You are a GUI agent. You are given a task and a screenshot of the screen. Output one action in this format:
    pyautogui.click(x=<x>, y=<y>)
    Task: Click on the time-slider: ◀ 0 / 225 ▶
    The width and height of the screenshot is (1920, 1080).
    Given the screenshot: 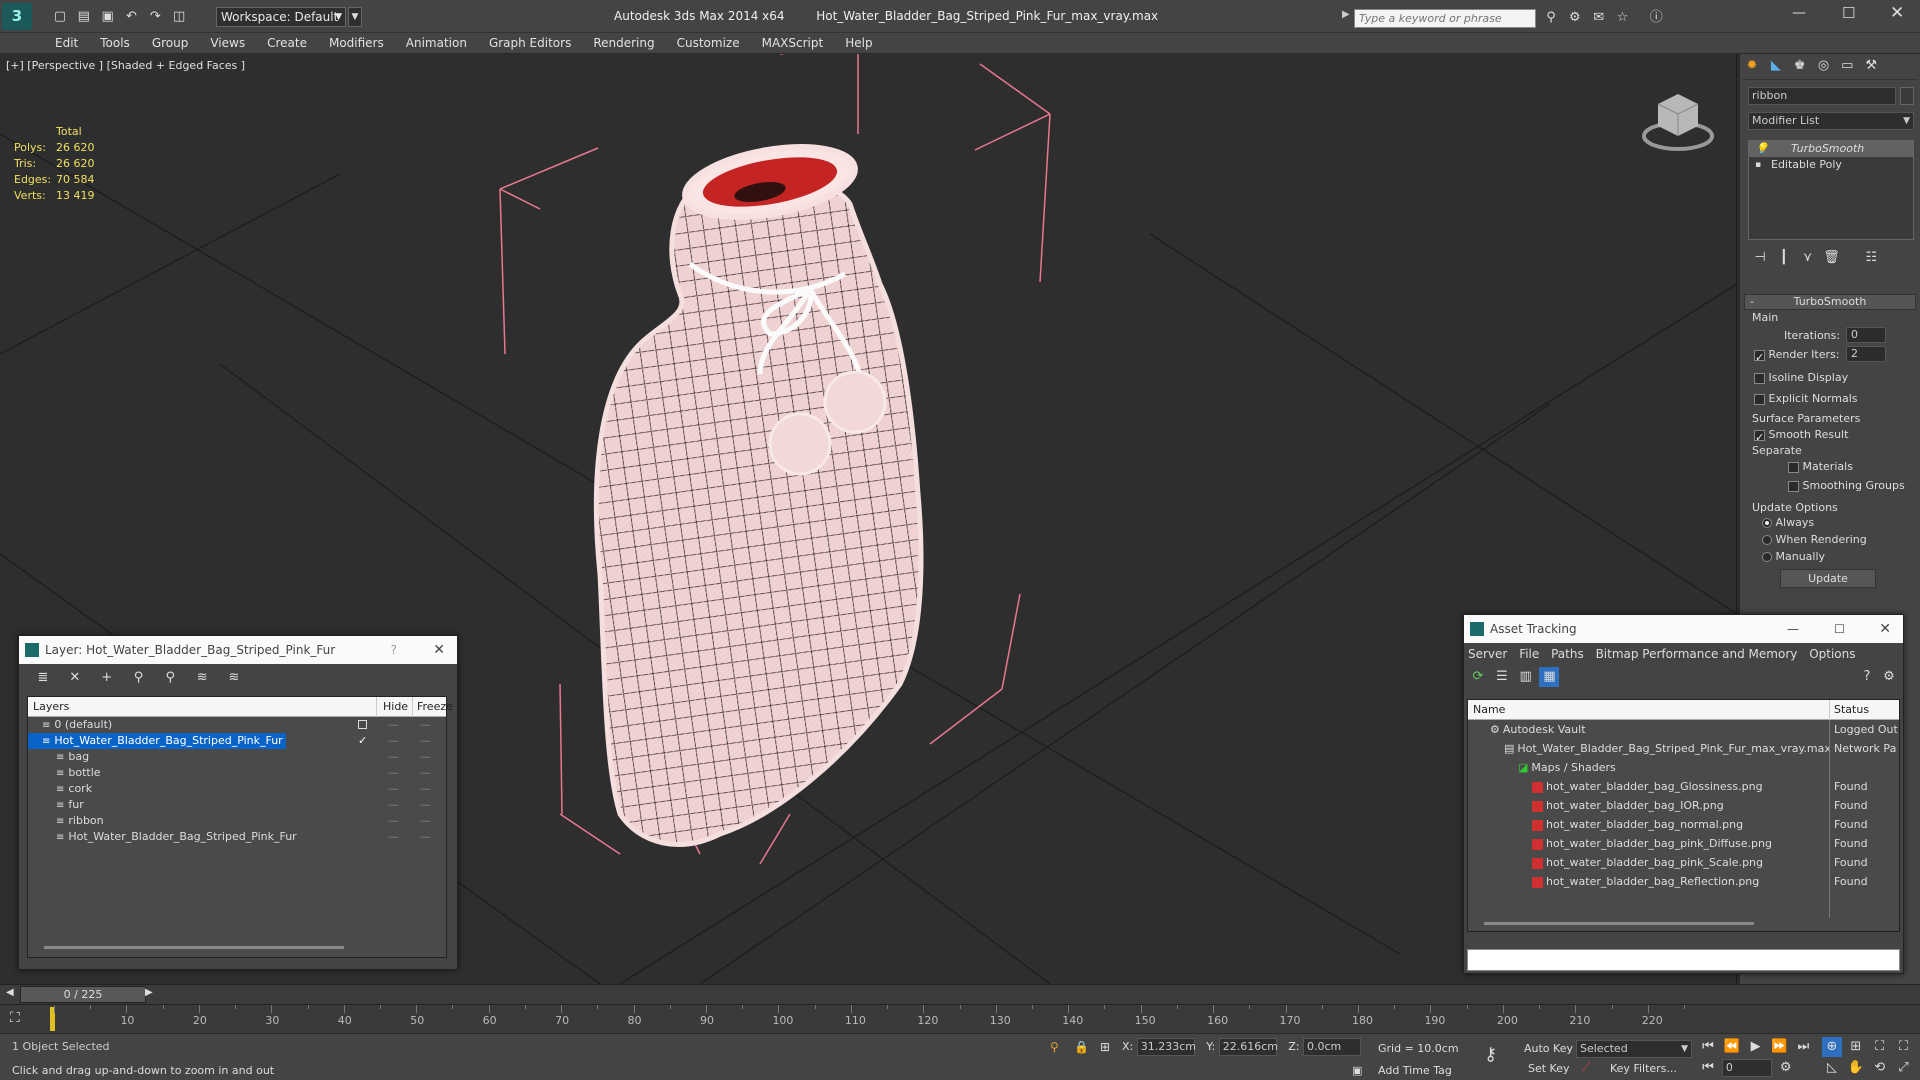 What is the action you would take?
    pyautogui.click(x=960, y=994)
    